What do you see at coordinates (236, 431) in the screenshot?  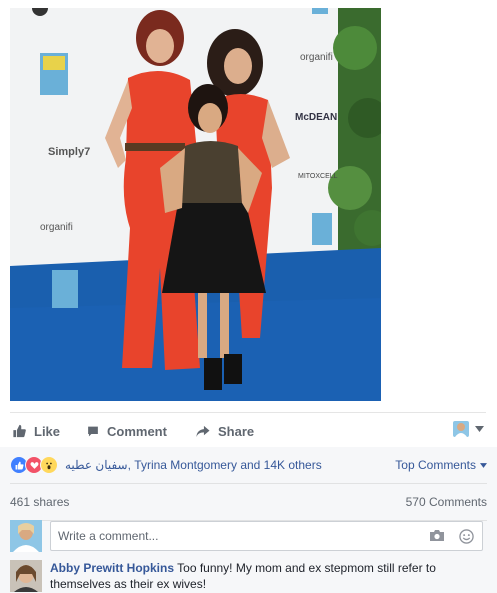 I see `share-label: Share` at bounding box center [236, 431].